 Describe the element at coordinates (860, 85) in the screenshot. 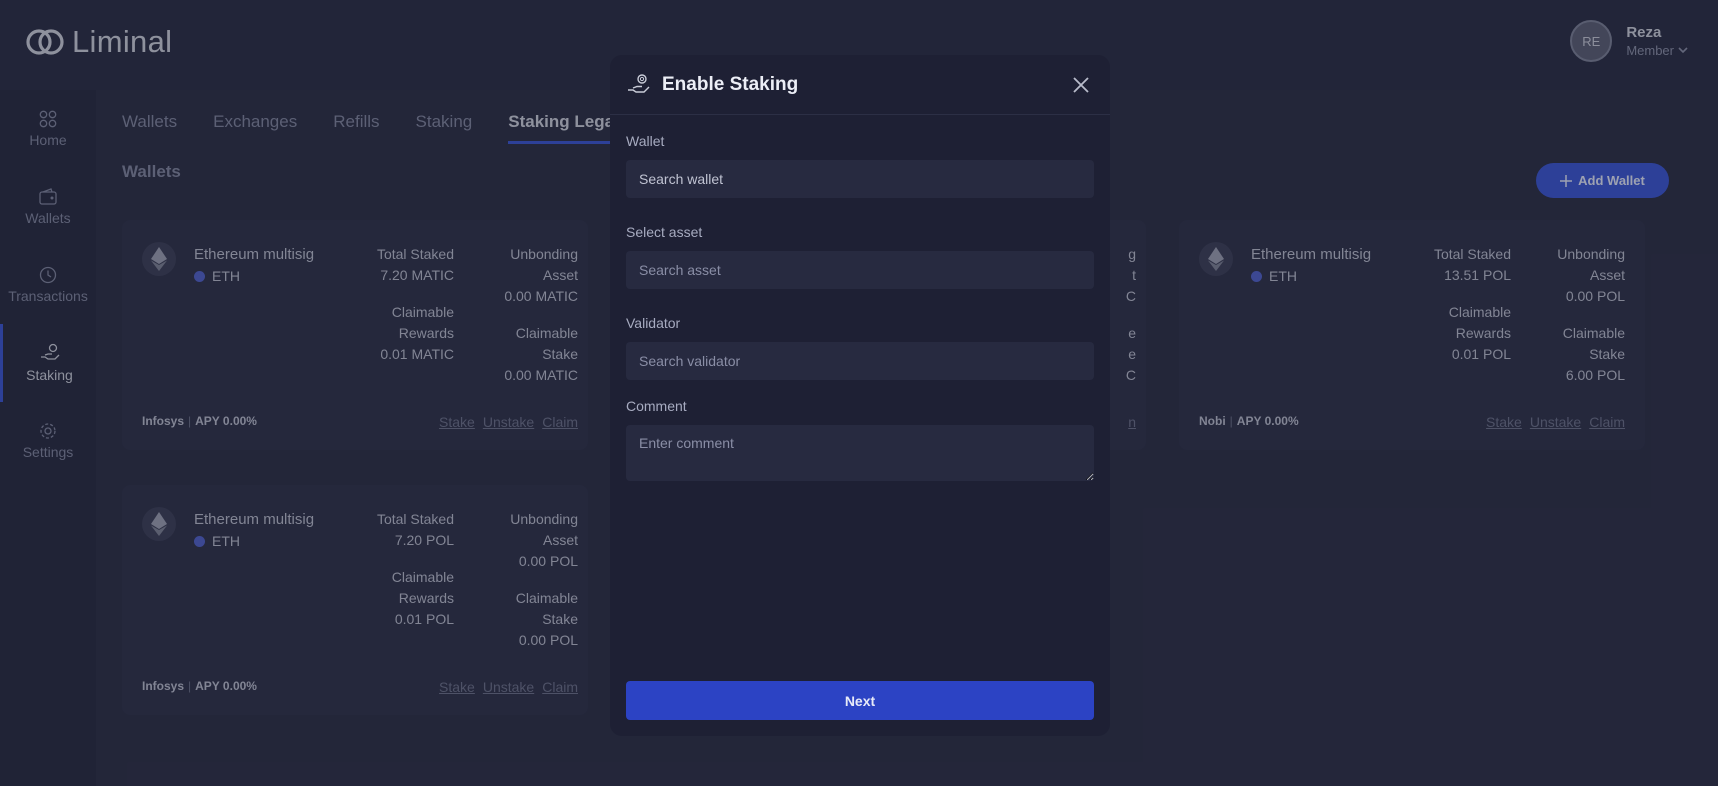

I see `modal-header: Enable Staking` at that location.